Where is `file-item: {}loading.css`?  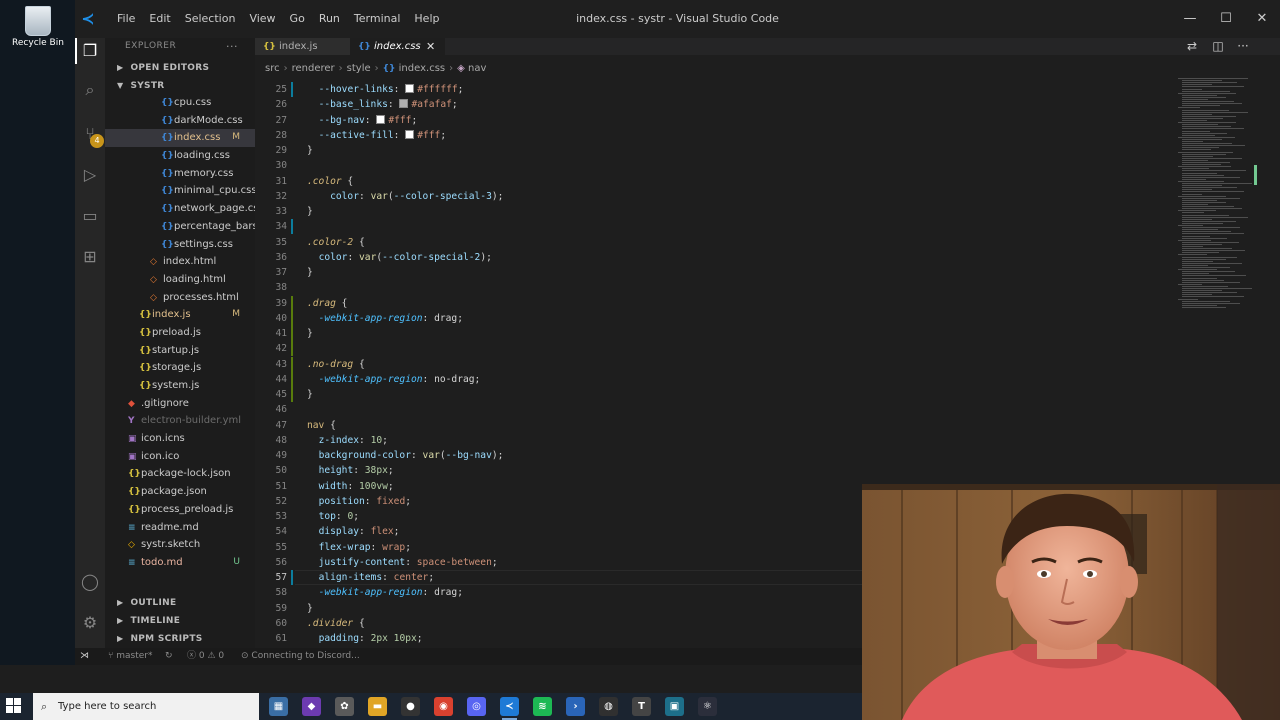
file-item: {}loading.css is located at coordinates (180, 156).